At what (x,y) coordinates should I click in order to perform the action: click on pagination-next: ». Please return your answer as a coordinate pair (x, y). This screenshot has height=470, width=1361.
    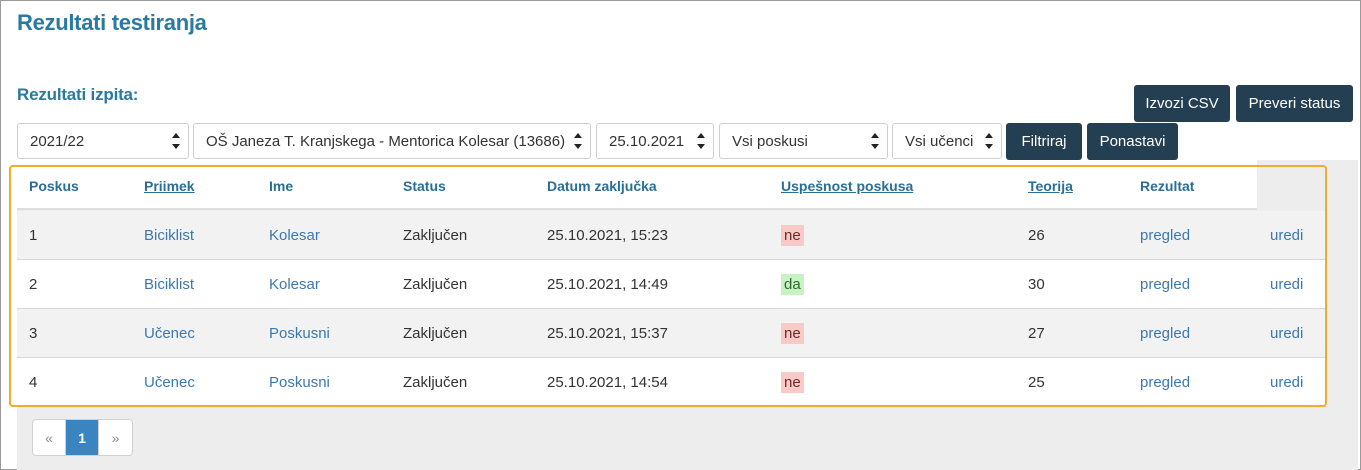
    Looking at the image, I should click on (115, 437).